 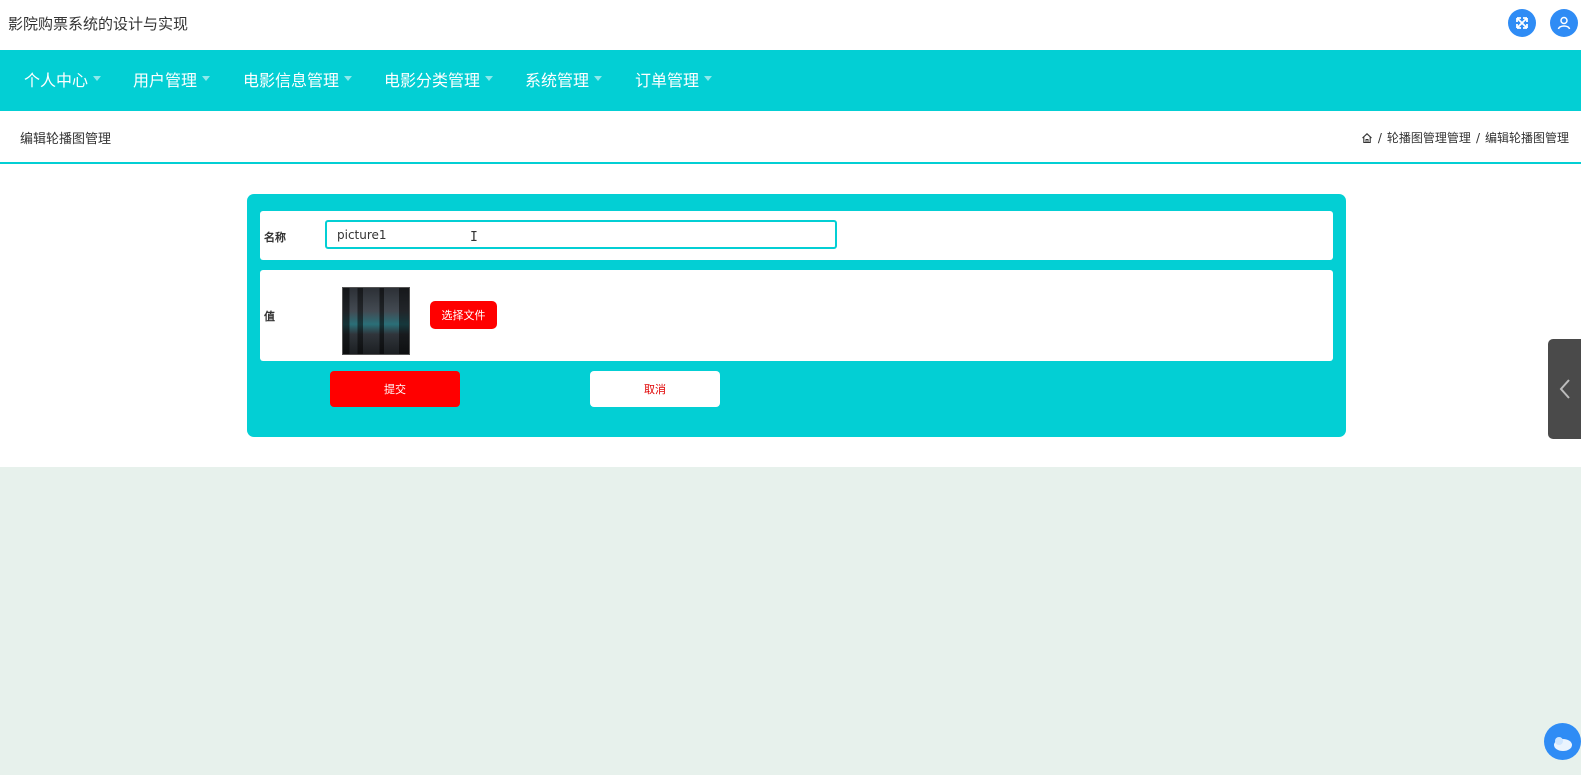 What do you see at coordinates (581, 234) in the screenshot?
I see `name-input` at bounding box center [581, 234].